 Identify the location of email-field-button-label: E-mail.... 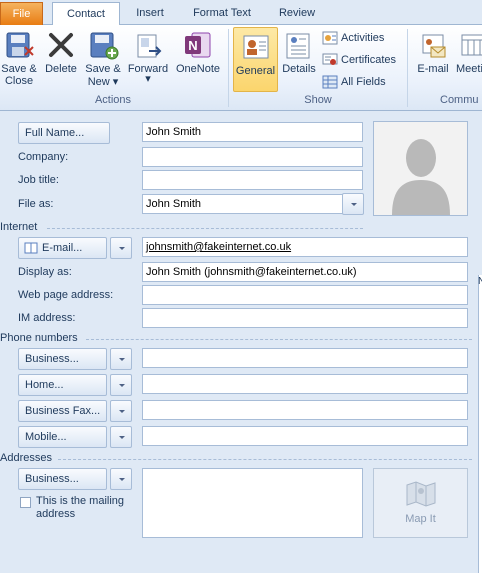
(62, 248).